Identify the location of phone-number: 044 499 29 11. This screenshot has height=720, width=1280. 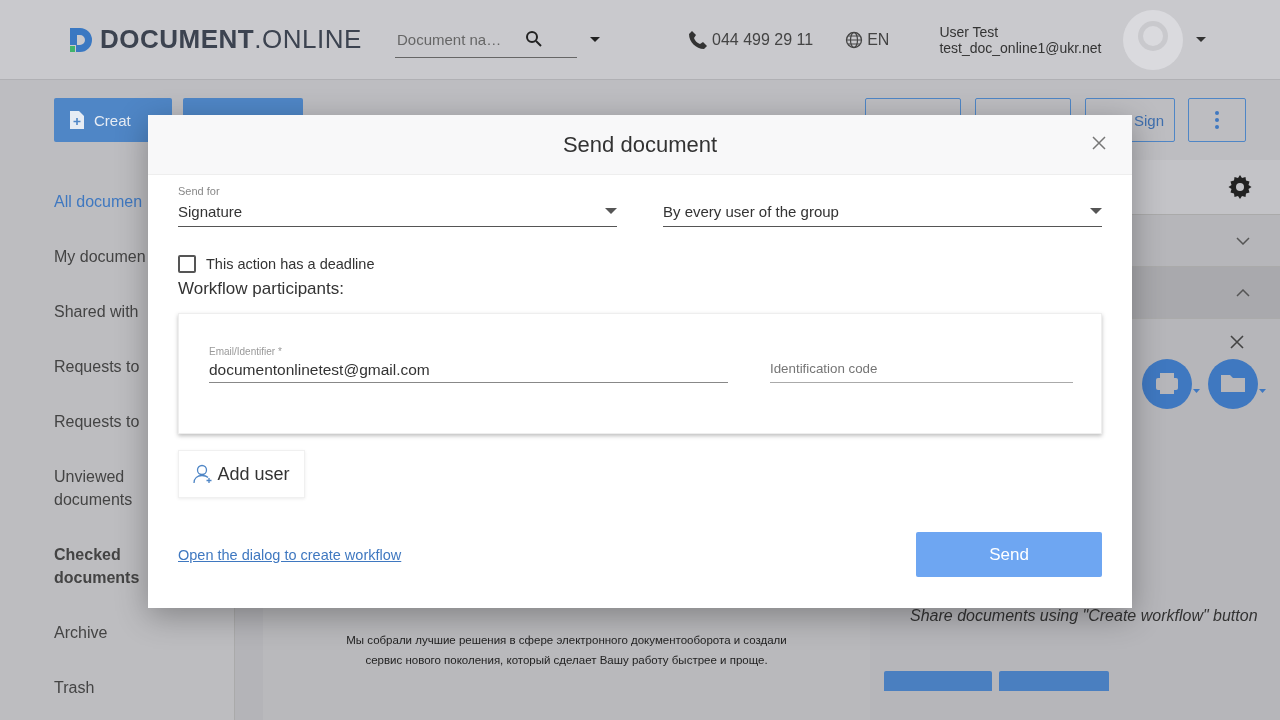
(763, 39).